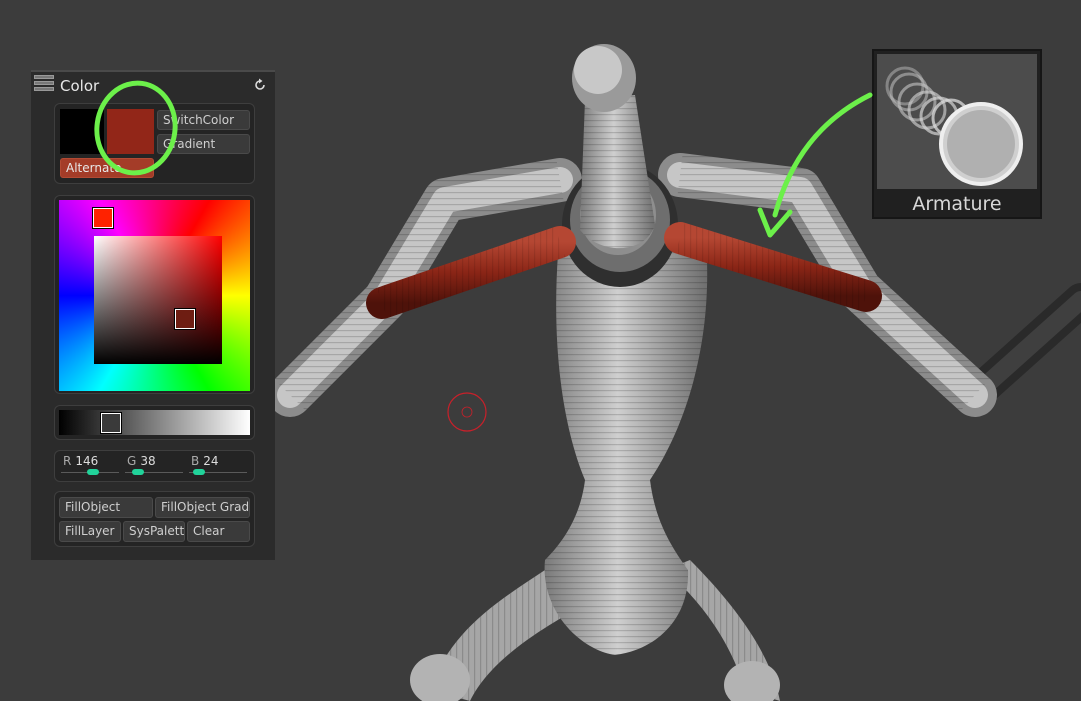 This screenshot has height=701, width=1081. I want to click on fill-object-grad-button: FillObject Grad, so click(202, 507).